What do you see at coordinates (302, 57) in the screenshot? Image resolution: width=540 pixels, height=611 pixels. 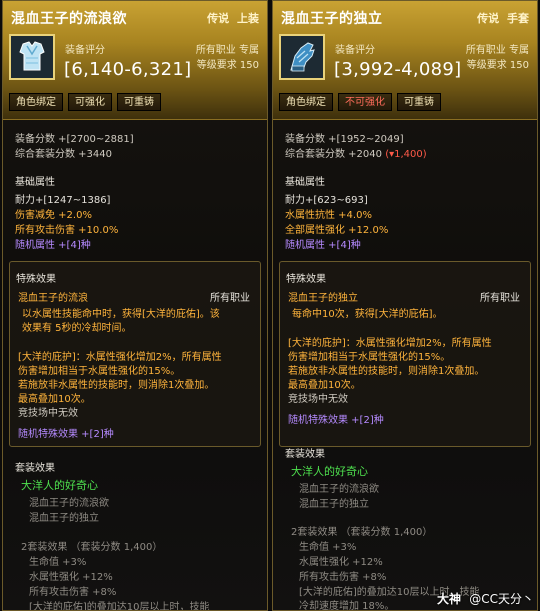 I see `gauntlet-icon` at bounding box center [302, 57].